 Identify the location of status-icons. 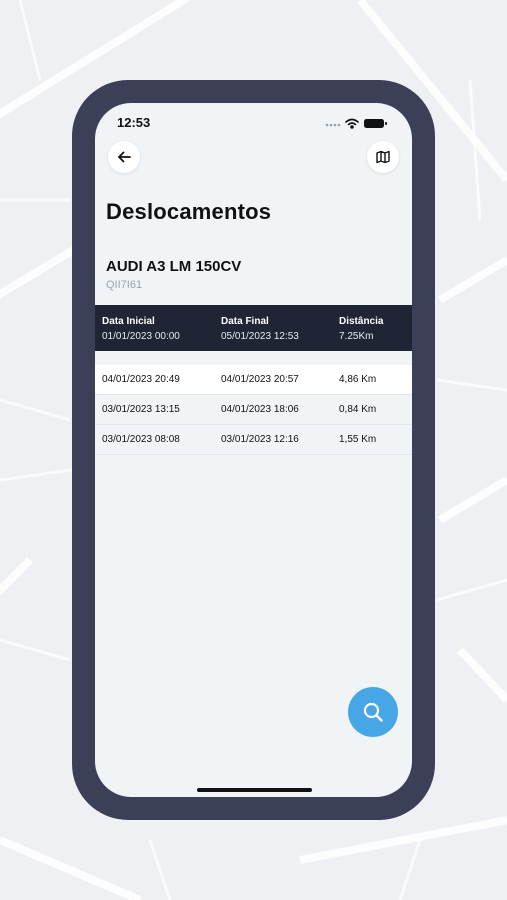
(356, 123).